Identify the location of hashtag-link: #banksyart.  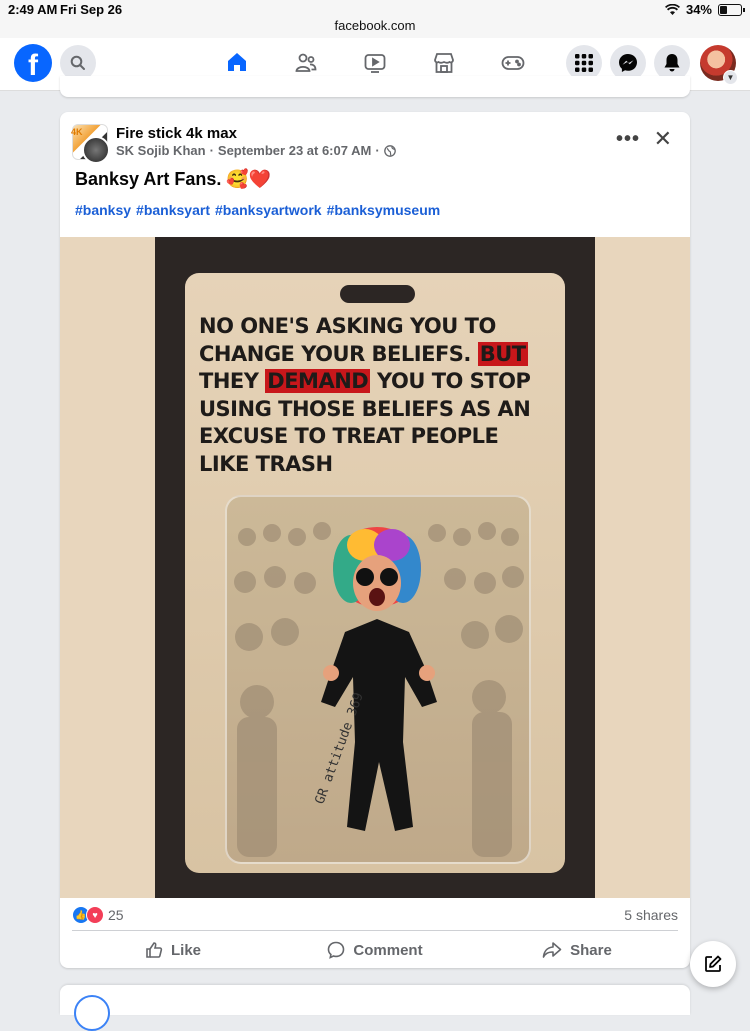
(173, 210).